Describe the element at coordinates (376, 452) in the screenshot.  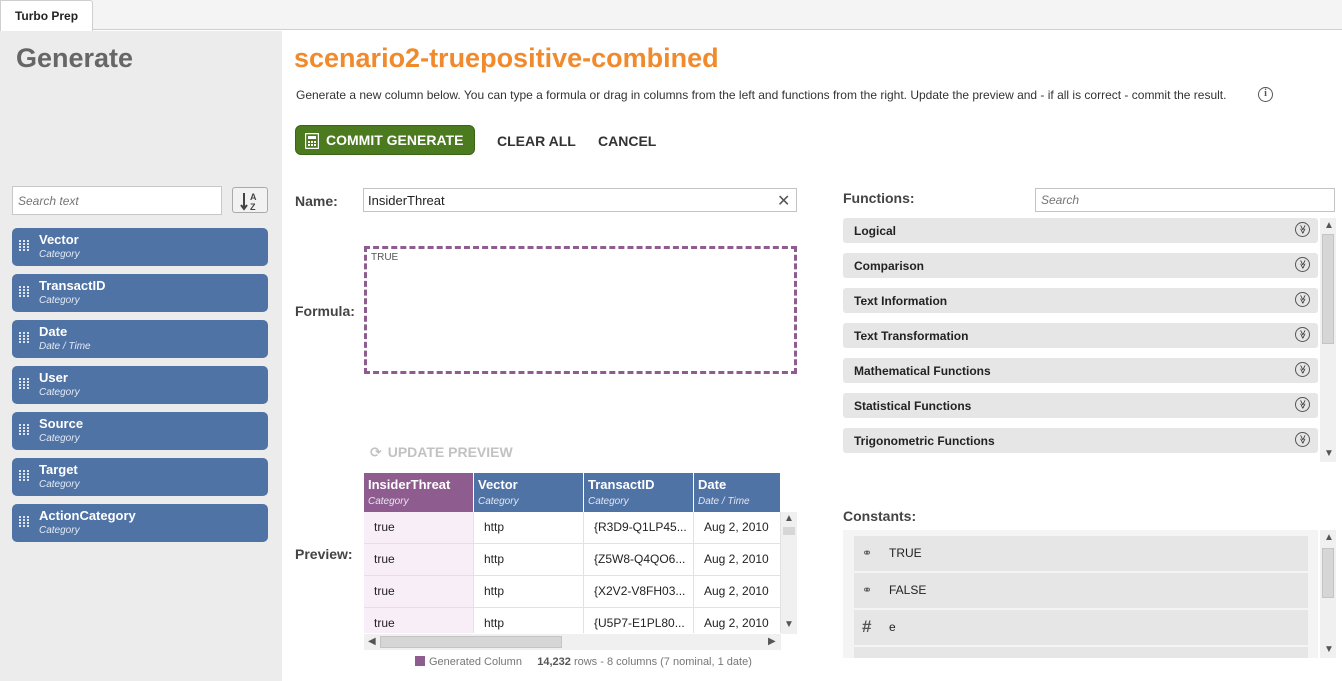
I see `refresh-icon: ⟳` at that location.